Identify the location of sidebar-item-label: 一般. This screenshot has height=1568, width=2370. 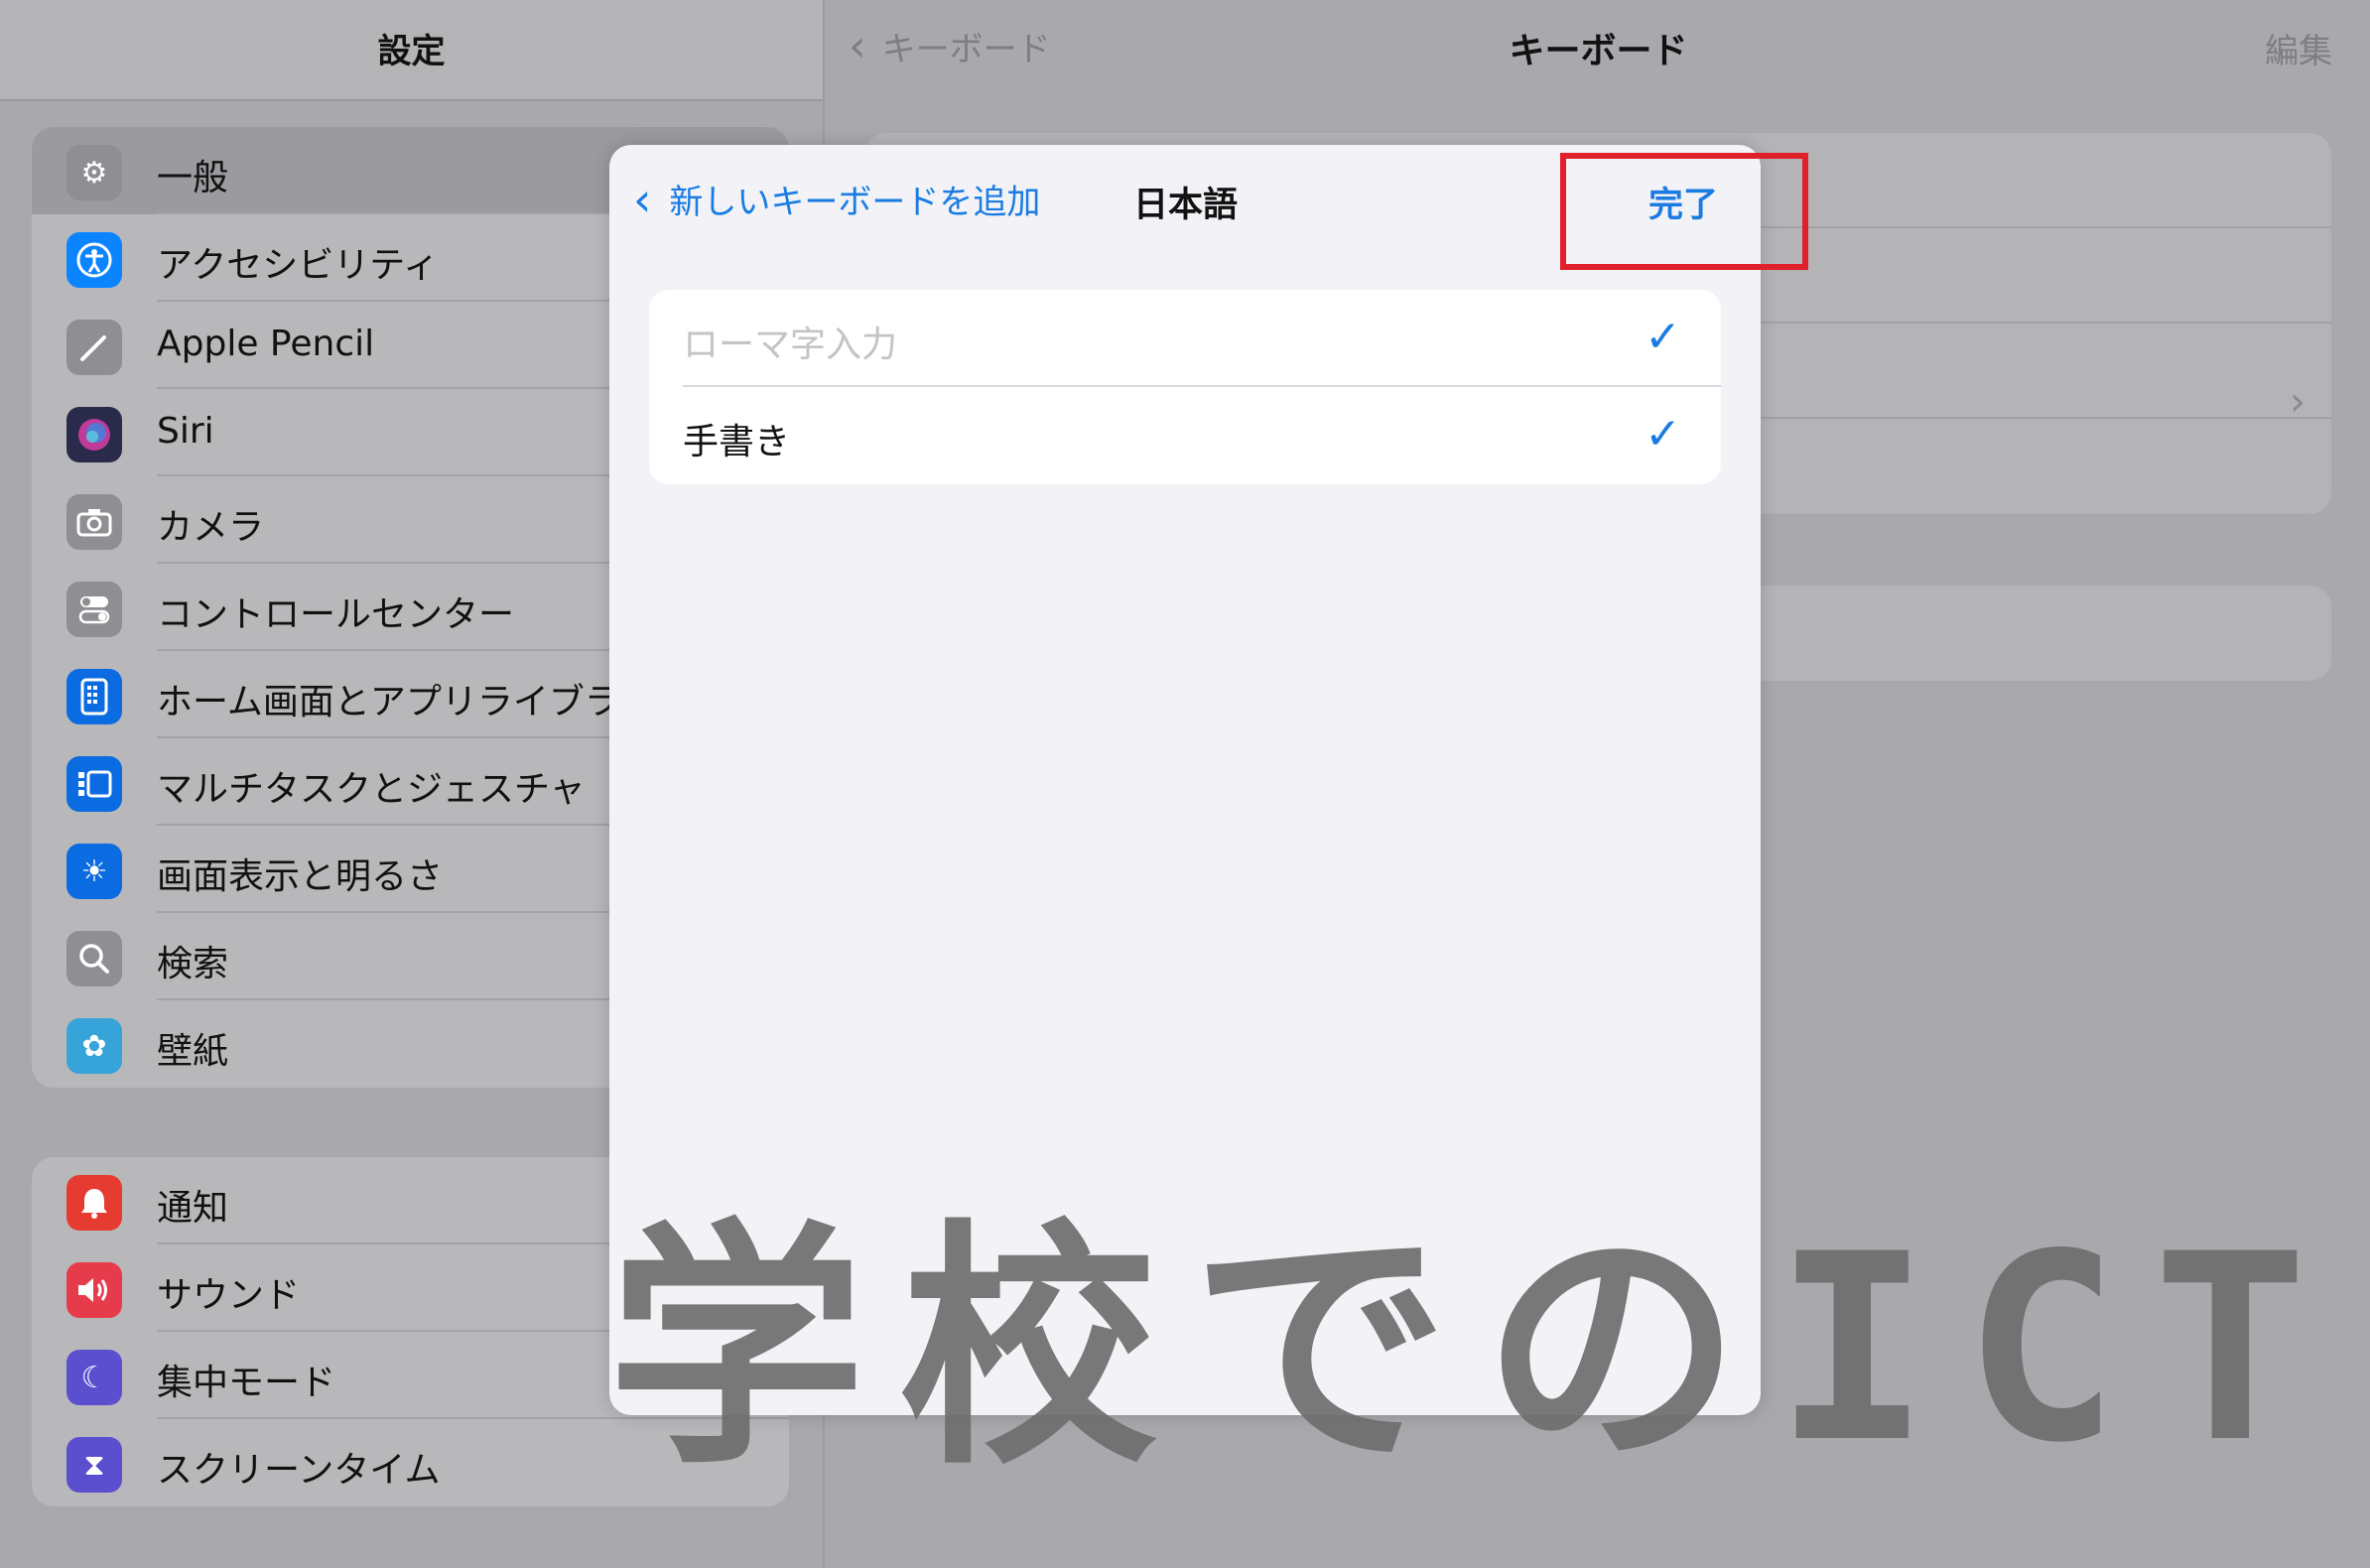
(193, 178).